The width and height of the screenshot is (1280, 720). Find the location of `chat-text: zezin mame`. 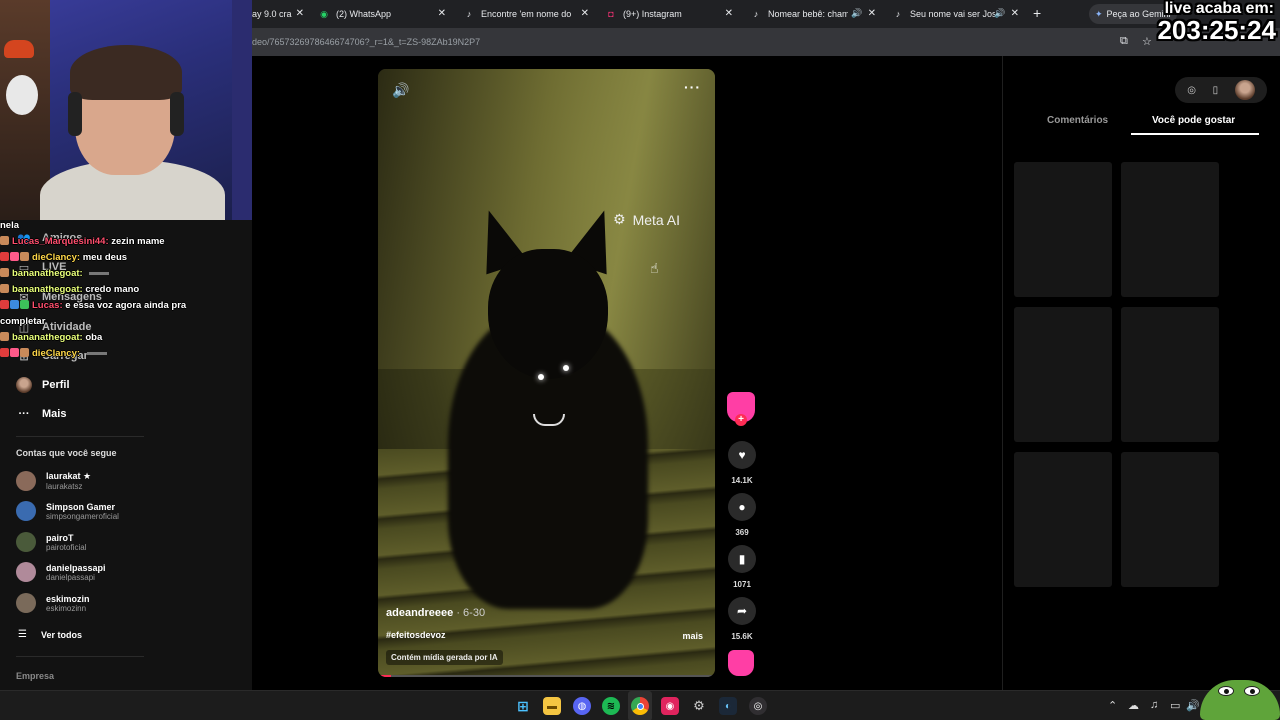

chat-text: zezin mame is located at coordinates (138, 241).